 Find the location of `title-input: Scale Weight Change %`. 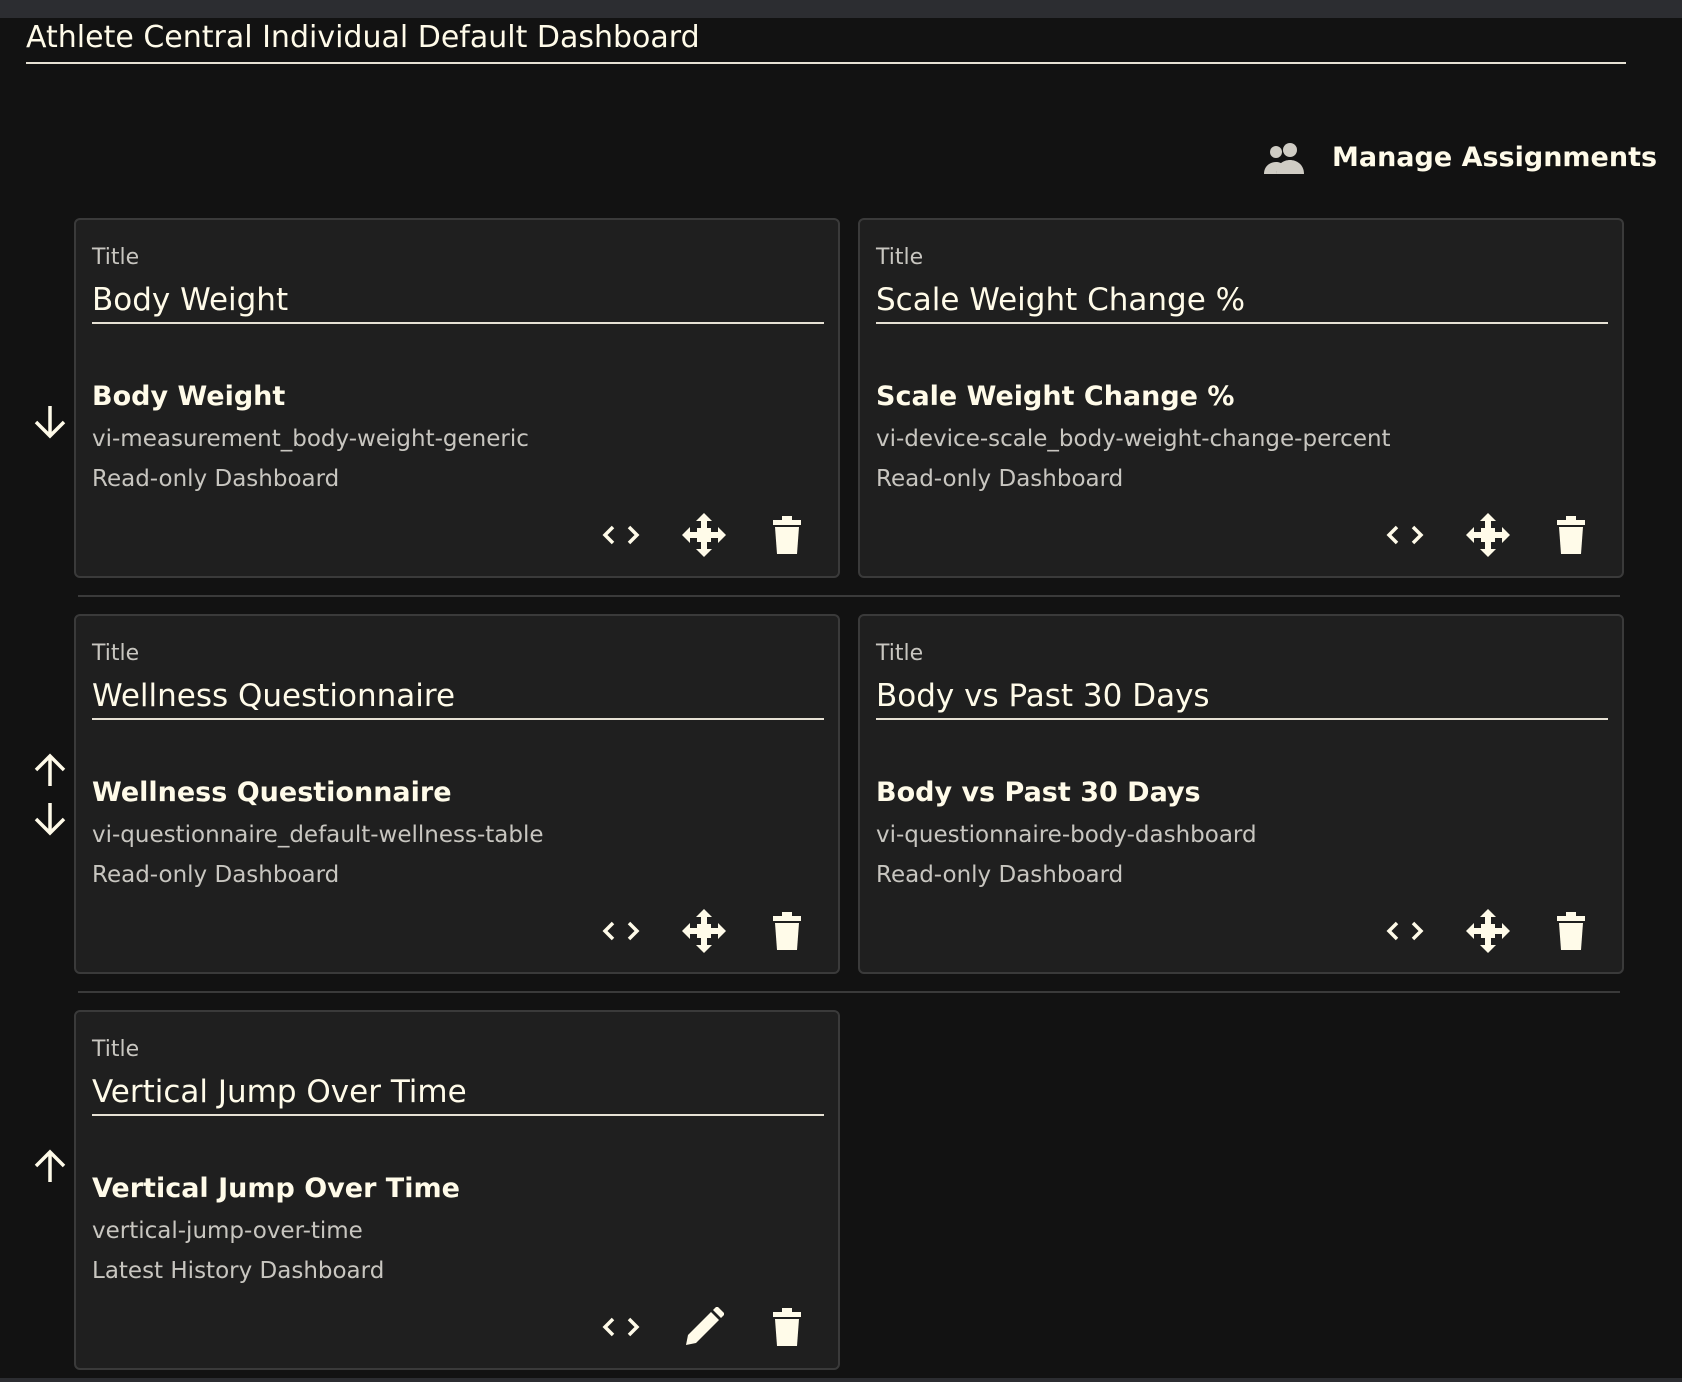

title-input: Scale Weight Change % is located at coordinates (1242, 302).